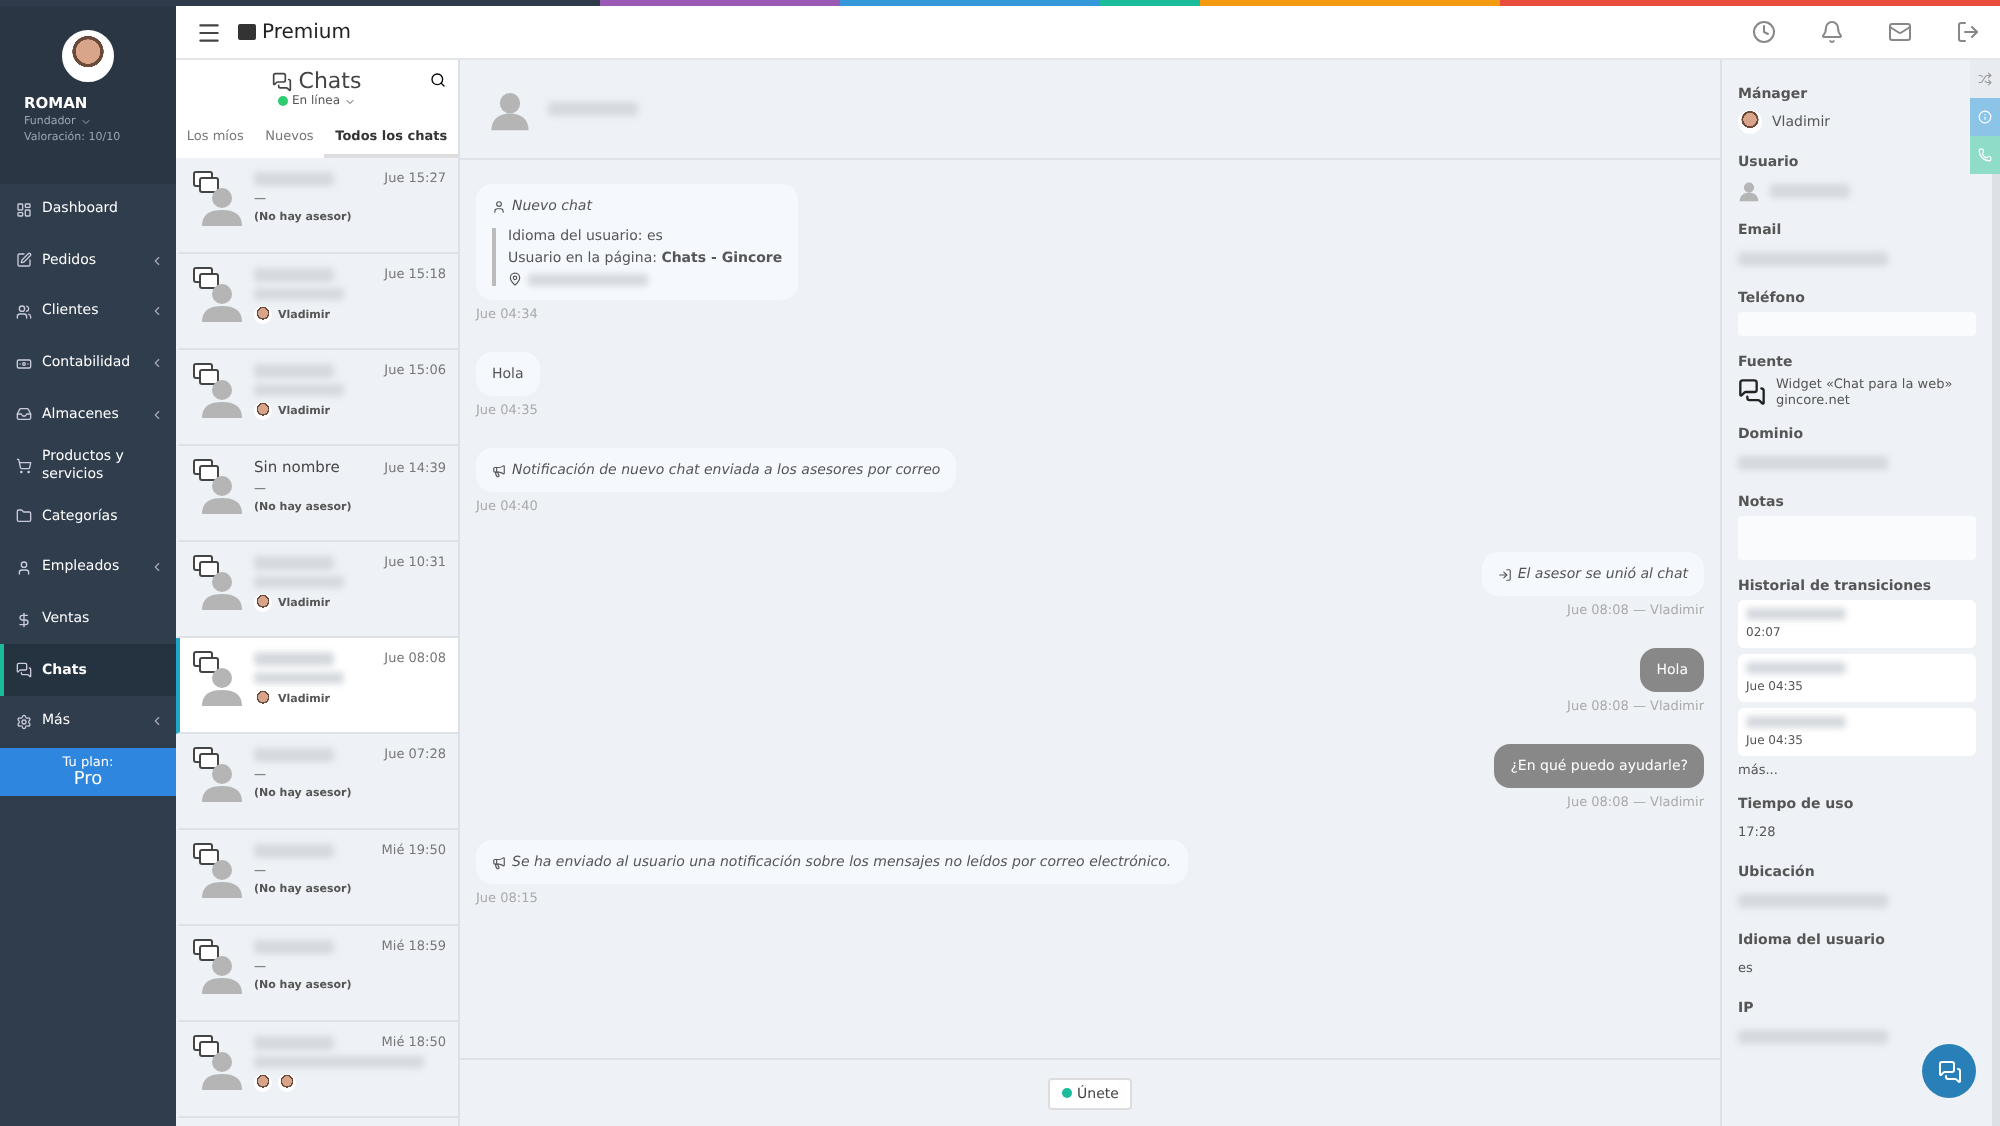  Describe the element at coordinates (24, 363) in the screenshot. I see `banknote-icon` at that location.